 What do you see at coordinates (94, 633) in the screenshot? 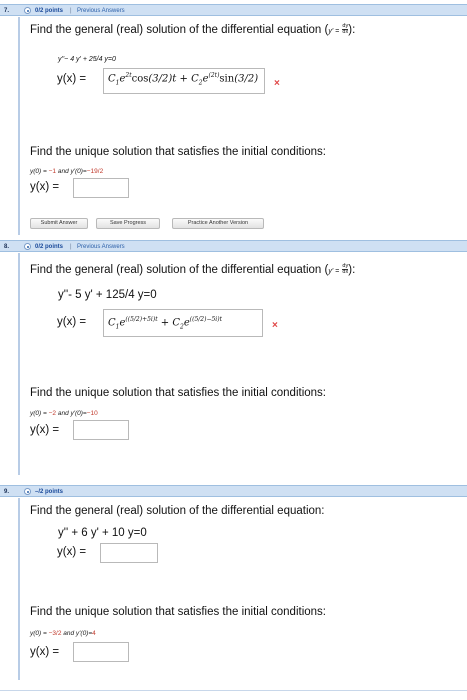
I see `q9-ic-yp0-value: 4` at bounding box center [94, 633].